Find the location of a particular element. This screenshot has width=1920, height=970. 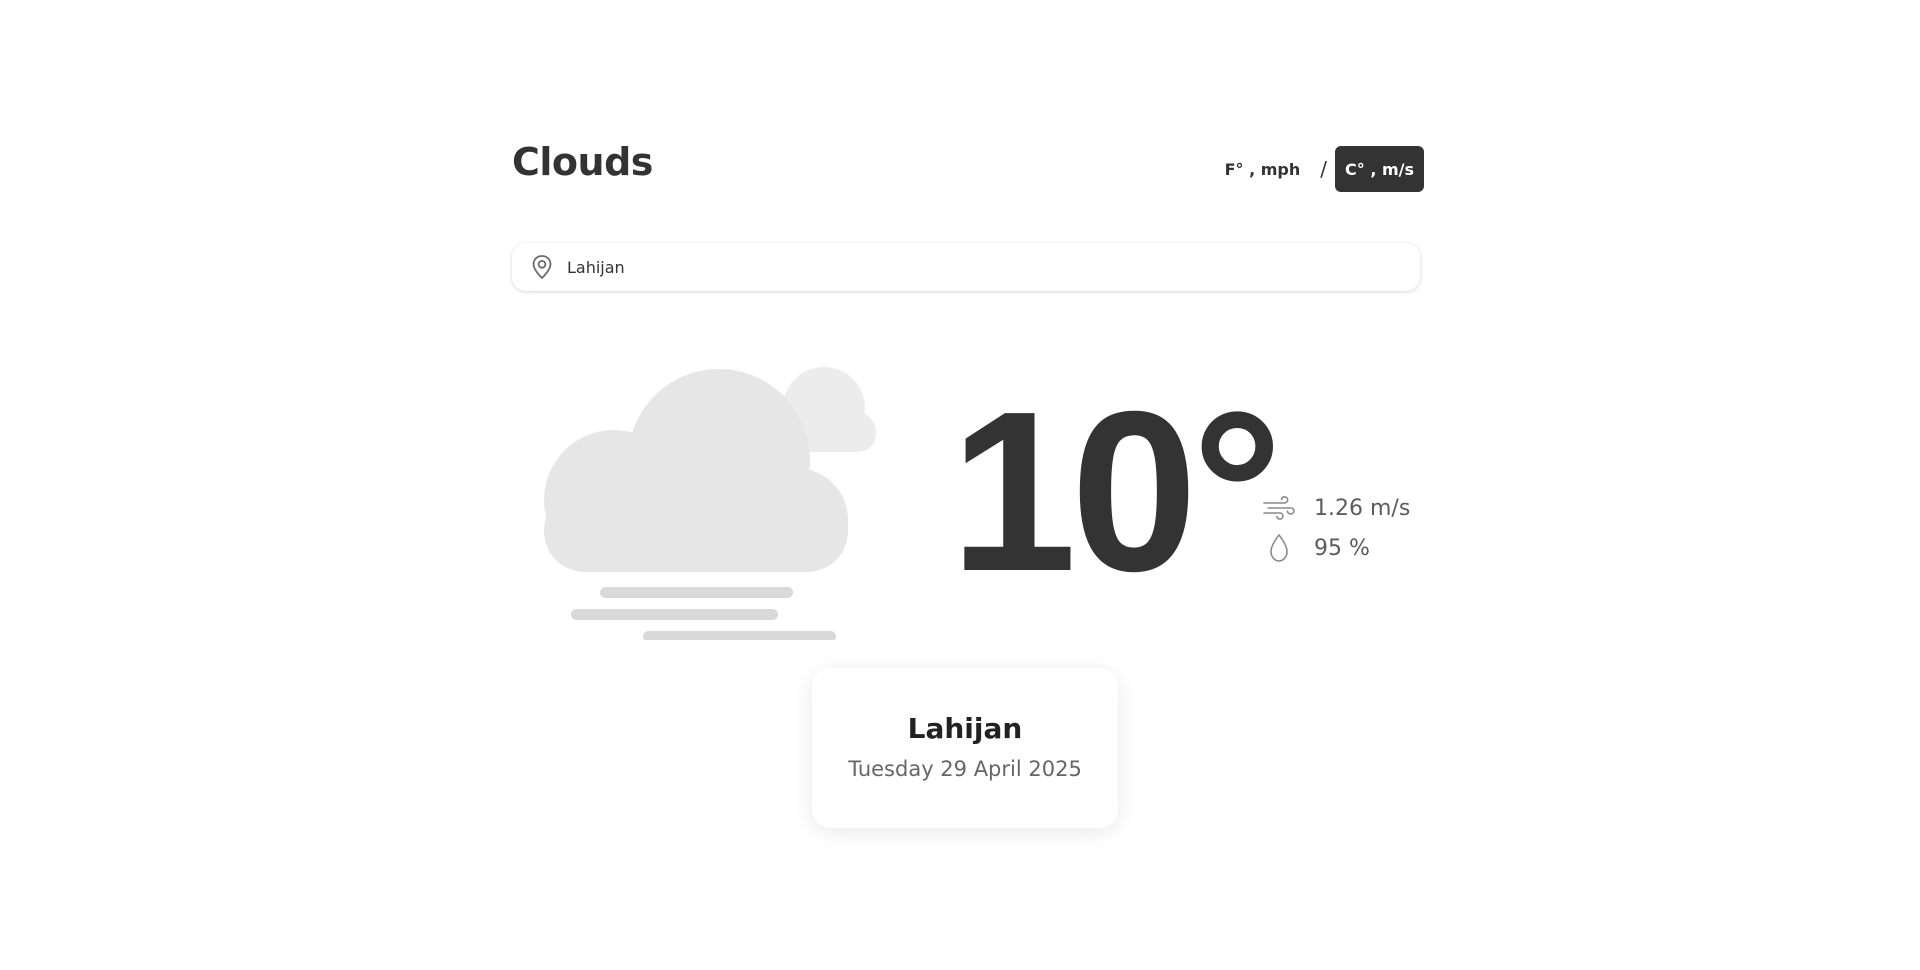

temperature-value: 10° is located at coordinates (1116, 492).